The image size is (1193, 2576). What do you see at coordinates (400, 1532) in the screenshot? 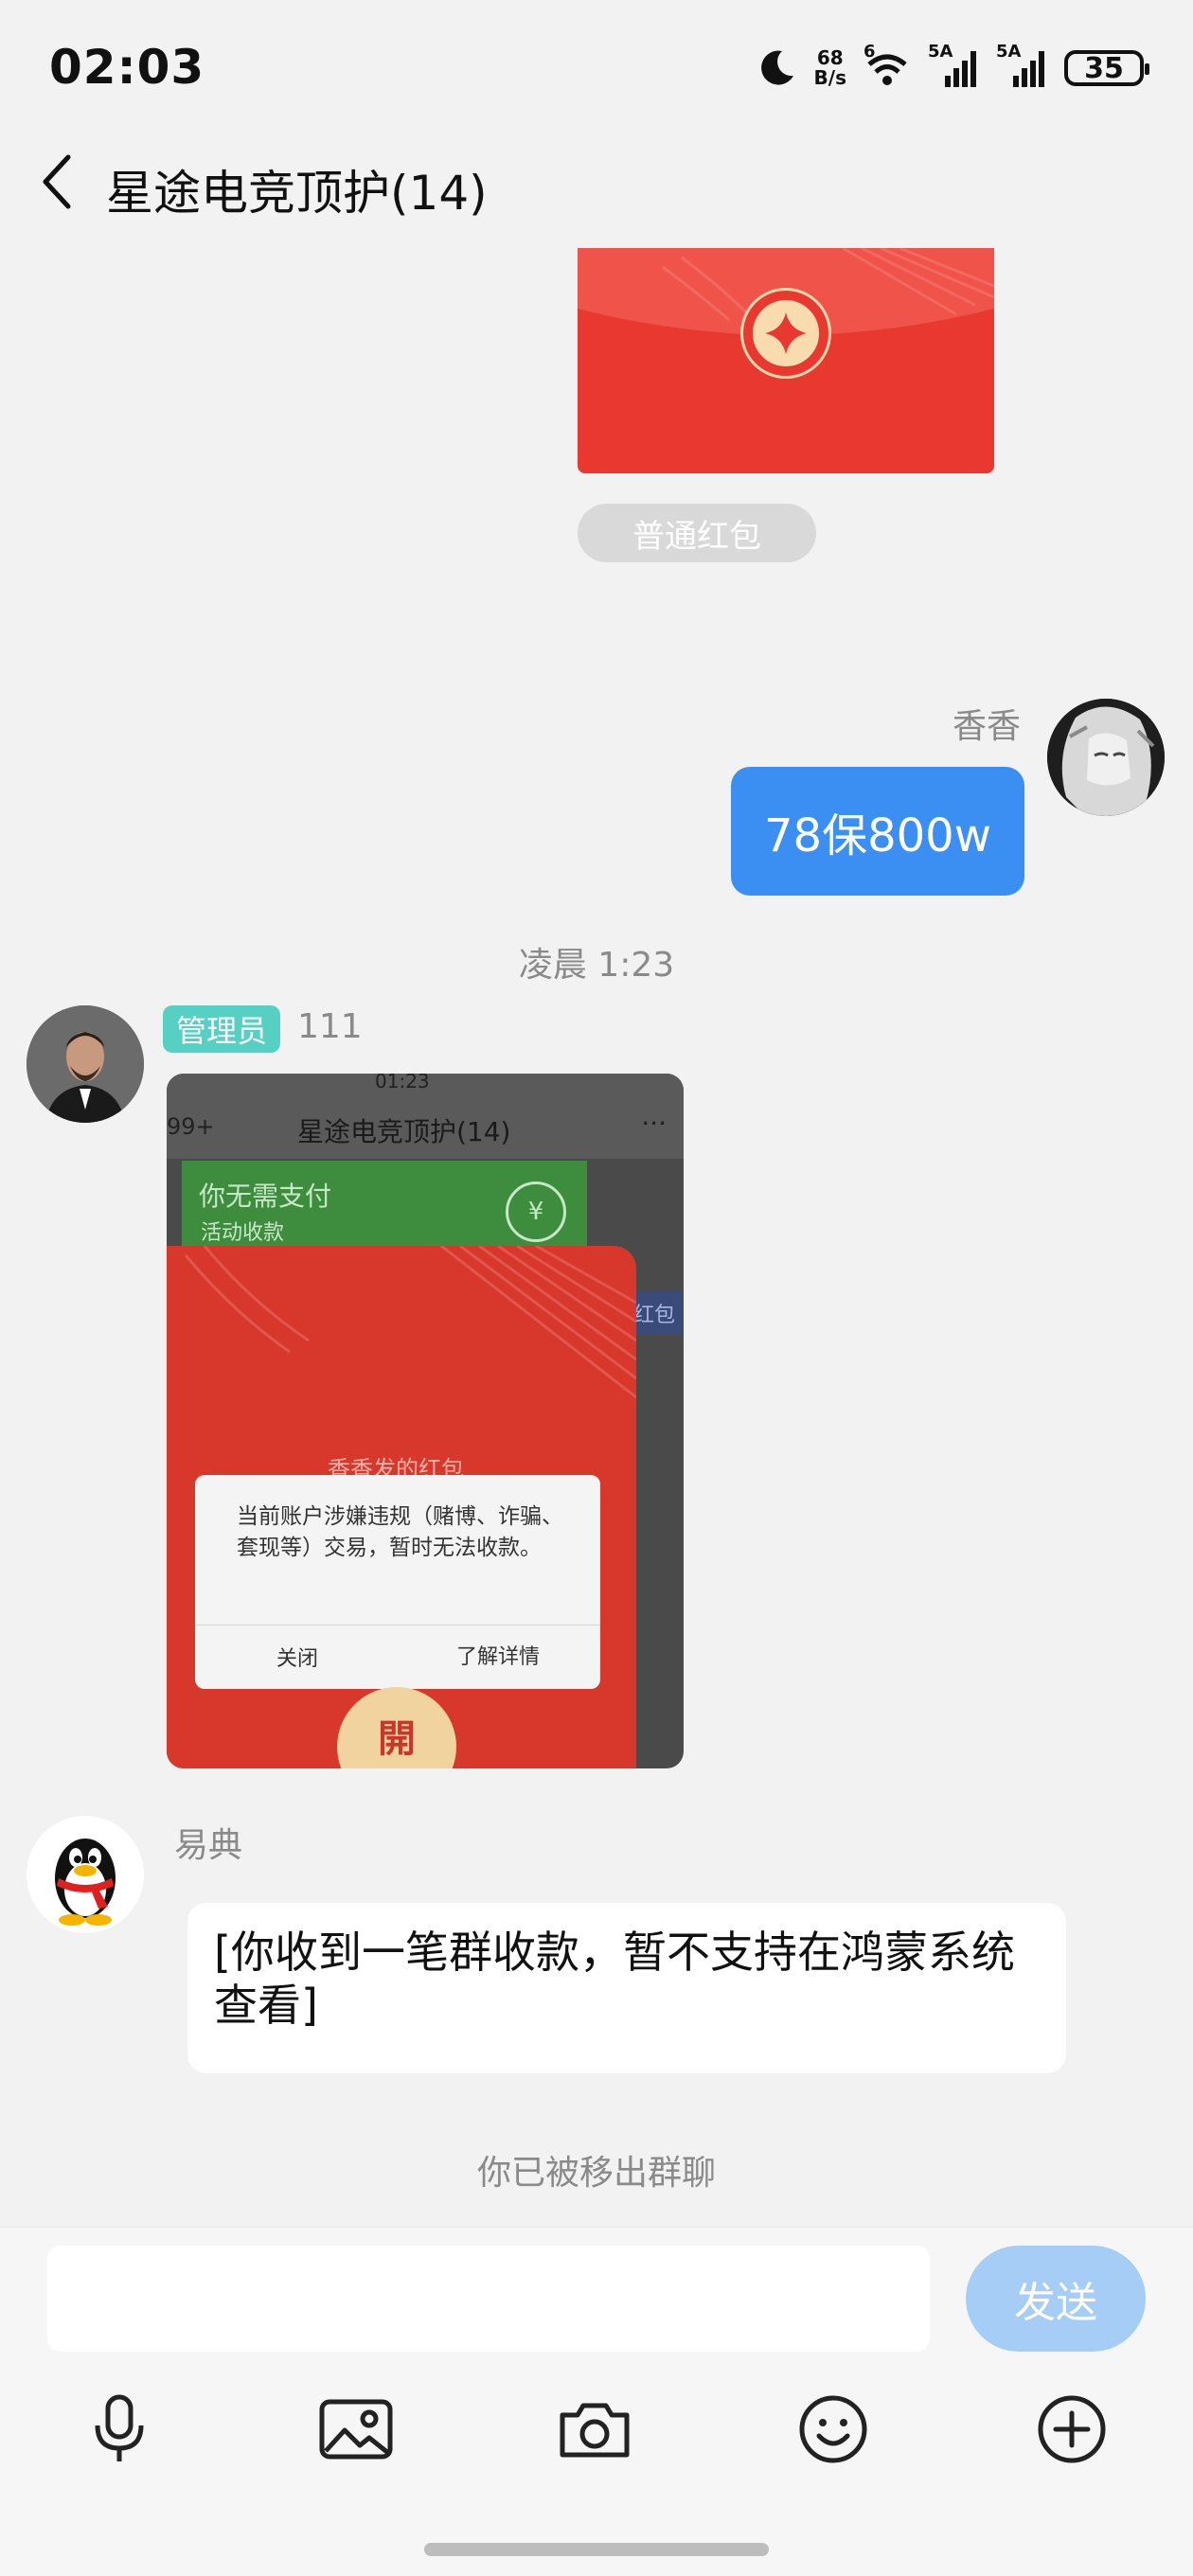
I see `dialog-text: 当前账户涉嫌违规（赌博、诈骗、套现等）交易，暂时无法收款。` at bounding box center [400, 1532].